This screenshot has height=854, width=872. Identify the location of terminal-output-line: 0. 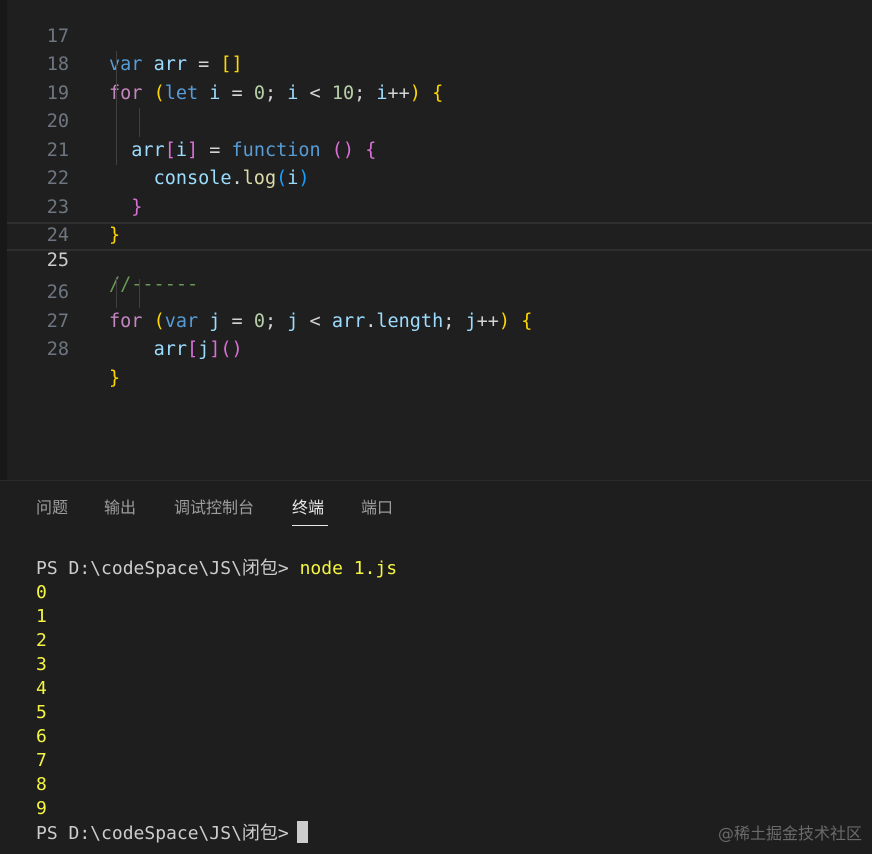
(41, 592).